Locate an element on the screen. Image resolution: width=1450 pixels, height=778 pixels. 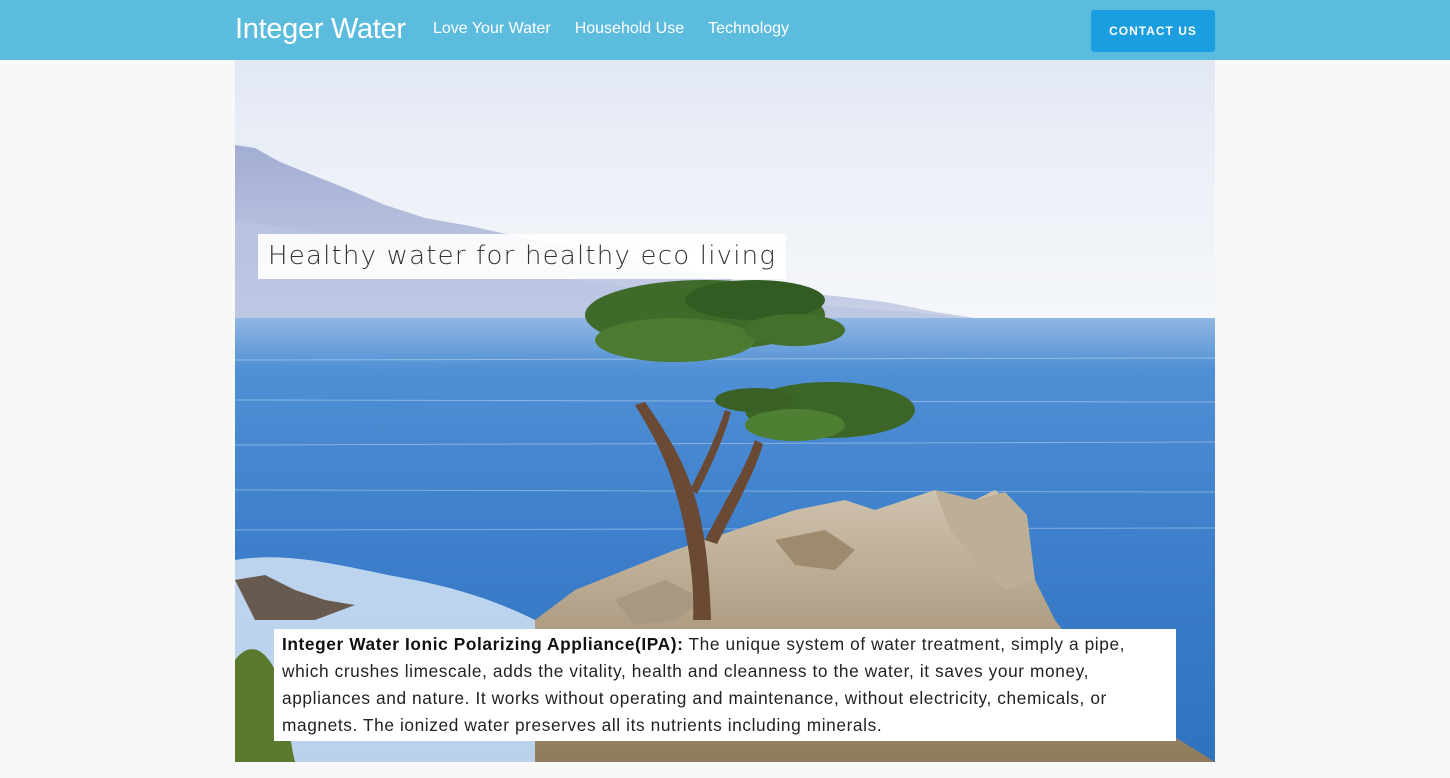
contact-us-button: CONTACT US is located at coordinates (1153, 31).